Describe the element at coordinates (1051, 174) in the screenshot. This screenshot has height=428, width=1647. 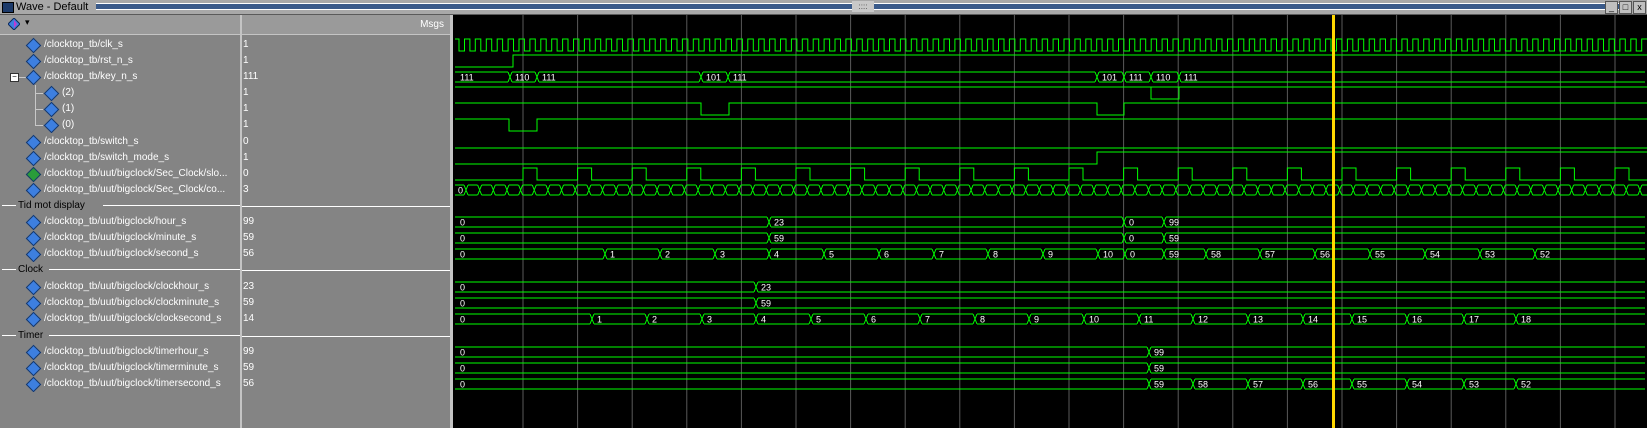
I see `bit-waveform-slow` at that location.